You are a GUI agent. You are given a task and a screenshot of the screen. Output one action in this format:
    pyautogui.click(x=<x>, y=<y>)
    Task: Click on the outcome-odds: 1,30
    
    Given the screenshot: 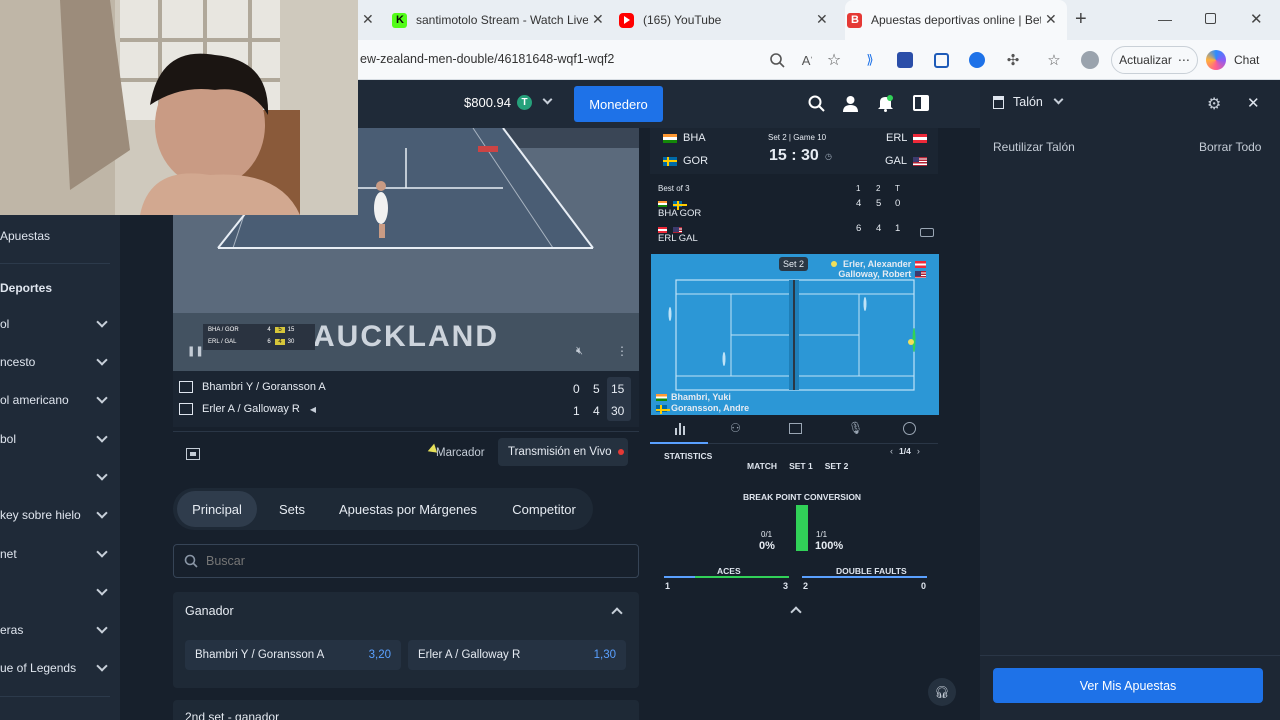 What is the action you would take?
    pyautogui.click(x=604, y=655)
    